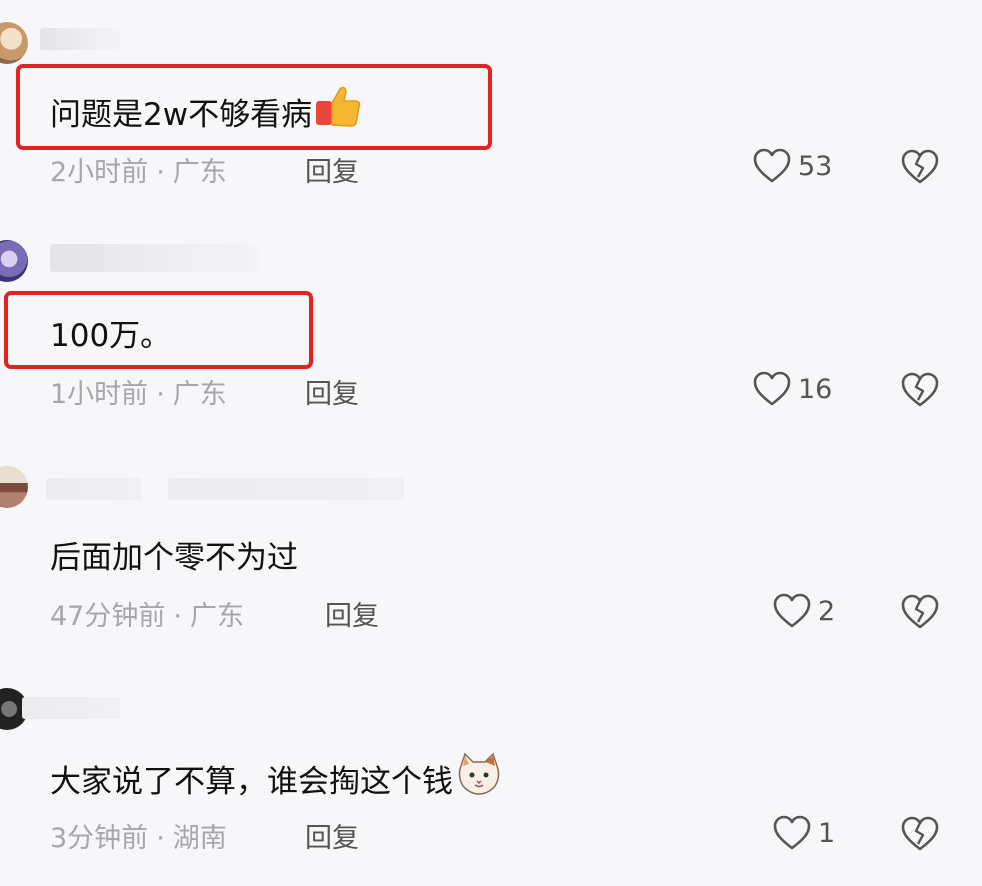  I want to click on like-count: 16, so click(815, 389).